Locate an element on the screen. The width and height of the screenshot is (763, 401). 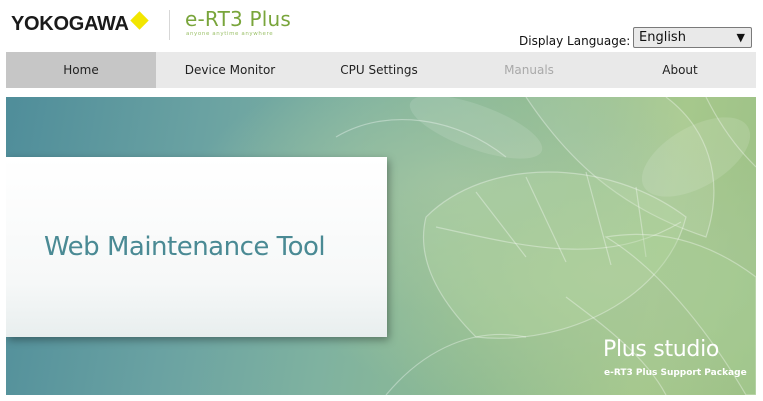
nav-about: About is located at coordinates (680, 70).